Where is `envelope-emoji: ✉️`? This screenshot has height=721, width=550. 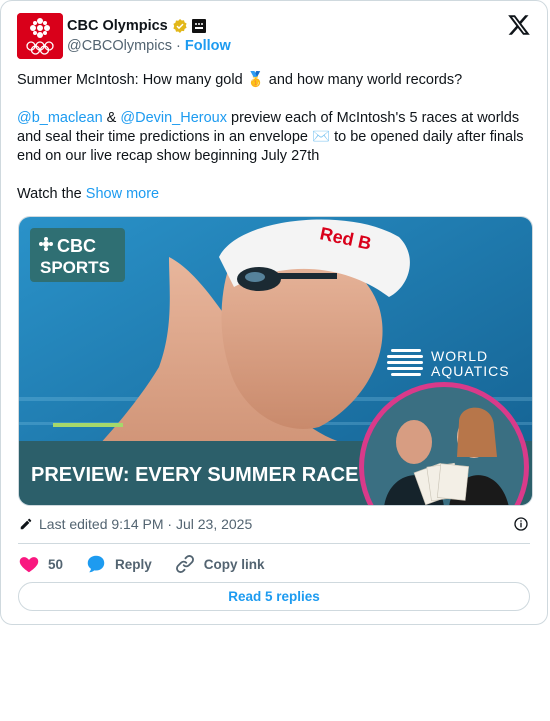 envelope-emoji: ✉️ is located at coordinates (321, 137).